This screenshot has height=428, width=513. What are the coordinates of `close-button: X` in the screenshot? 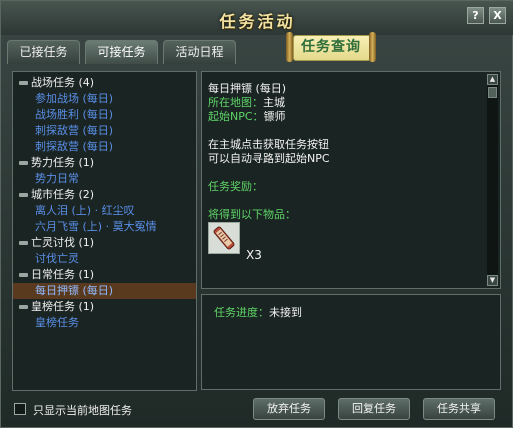 It's located at (497, 15).